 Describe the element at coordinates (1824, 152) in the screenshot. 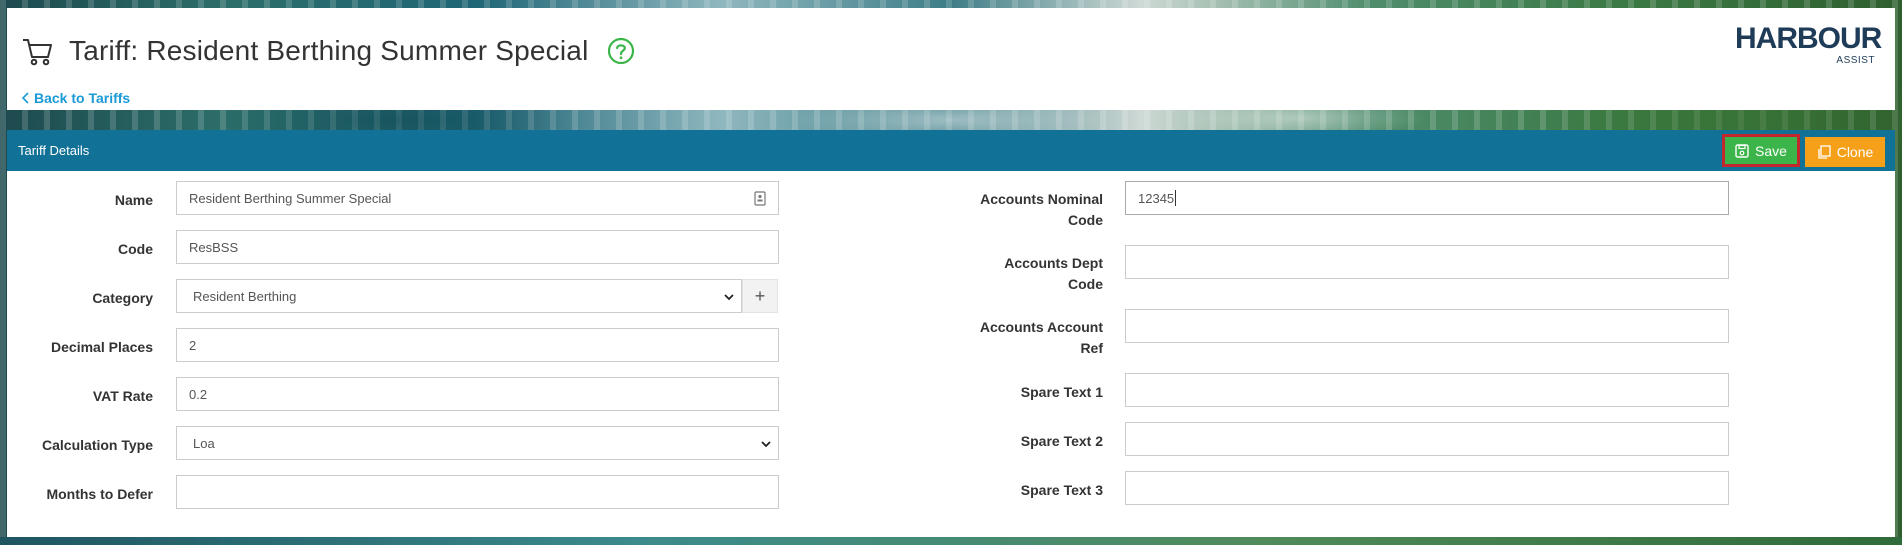

I see `clone-icon` at that location.